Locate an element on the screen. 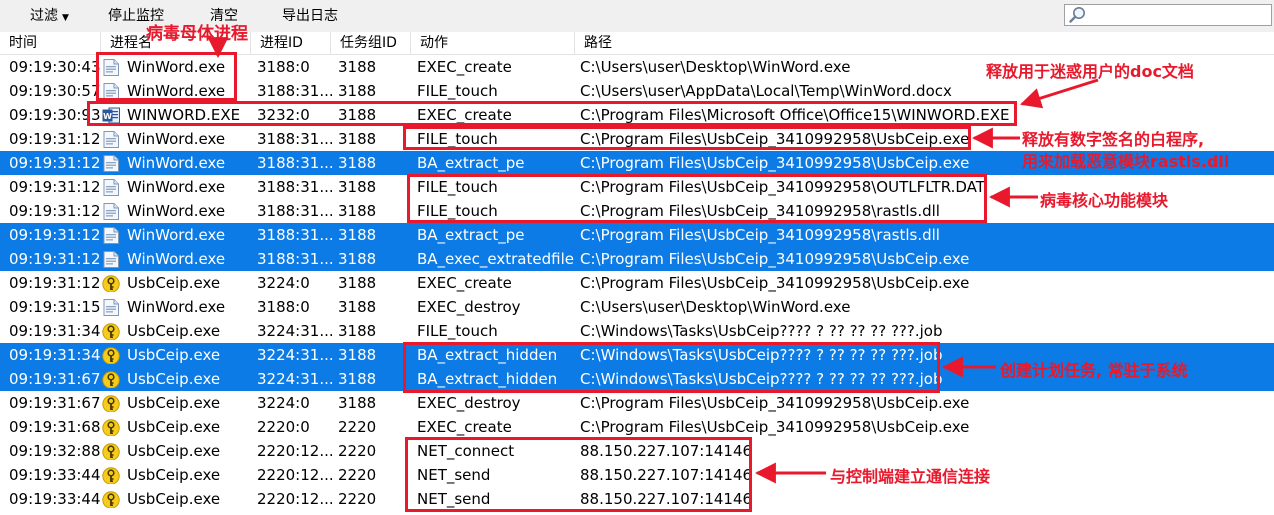 The image size is (1274, 515). annotation-c2-comm: 与控制端建立通信连接 is located at coordinates (910, 476).